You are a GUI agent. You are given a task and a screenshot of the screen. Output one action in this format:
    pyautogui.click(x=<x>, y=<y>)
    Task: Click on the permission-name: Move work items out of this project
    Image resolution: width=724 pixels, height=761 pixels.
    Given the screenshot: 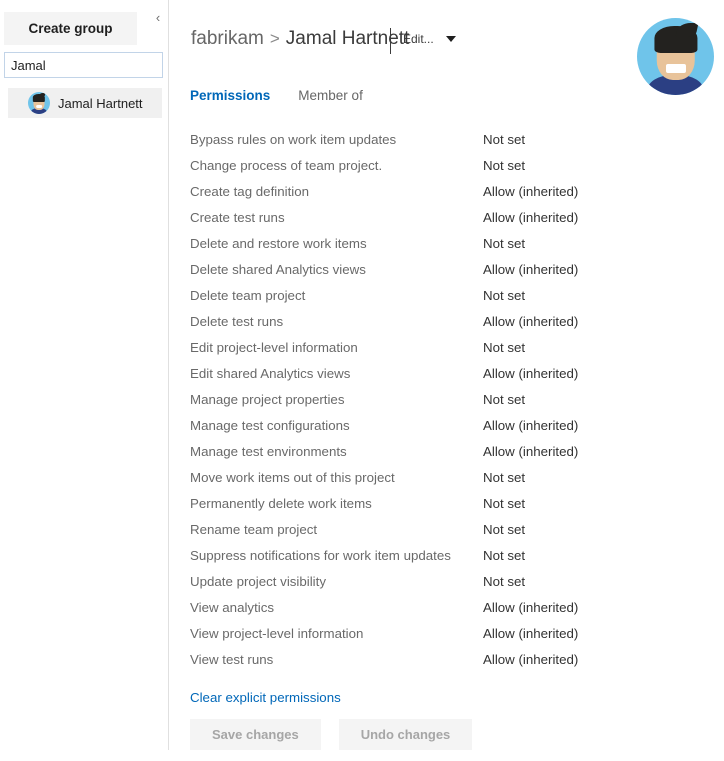 What is the action you would take?
    pyautogui.click(x=292, y=477)
    